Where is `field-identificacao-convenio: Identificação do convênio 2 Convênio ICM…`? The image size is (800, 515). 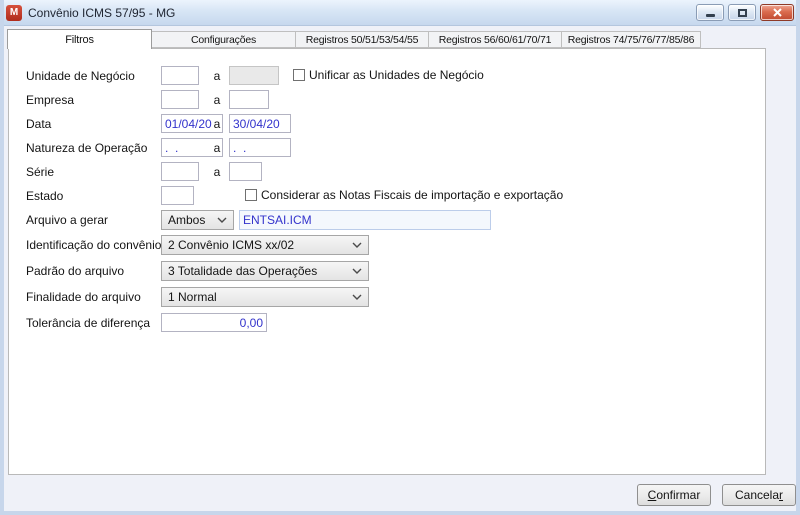 field-identificacao-convenio: Identificação do convênio 2 Convênio ICM… is located at coordinates (387, 245).